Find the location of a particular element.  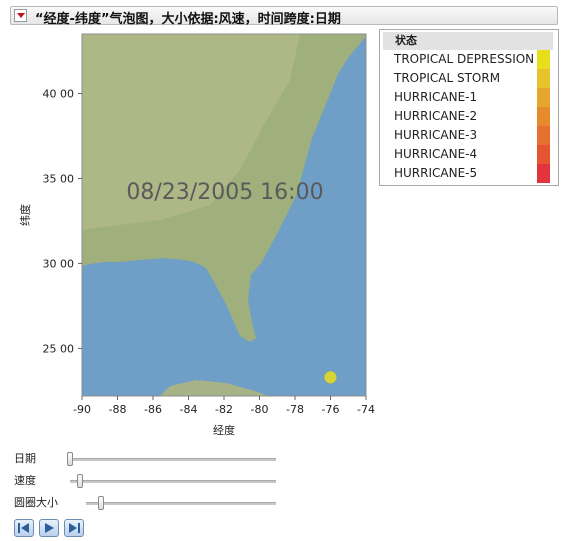

play-button is located at coordinates (49, 528).